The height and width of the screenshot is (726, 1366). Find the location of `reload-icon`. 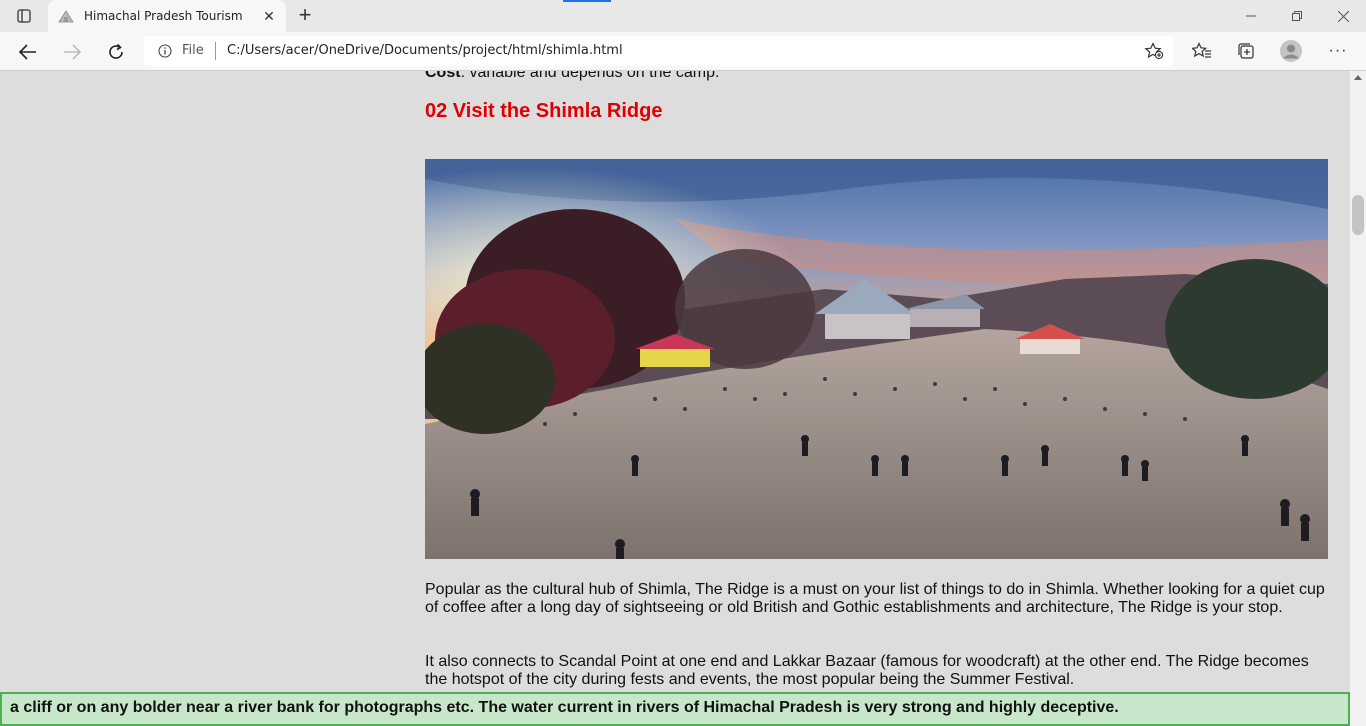

reload-icon is located at coordinates (116, 52).